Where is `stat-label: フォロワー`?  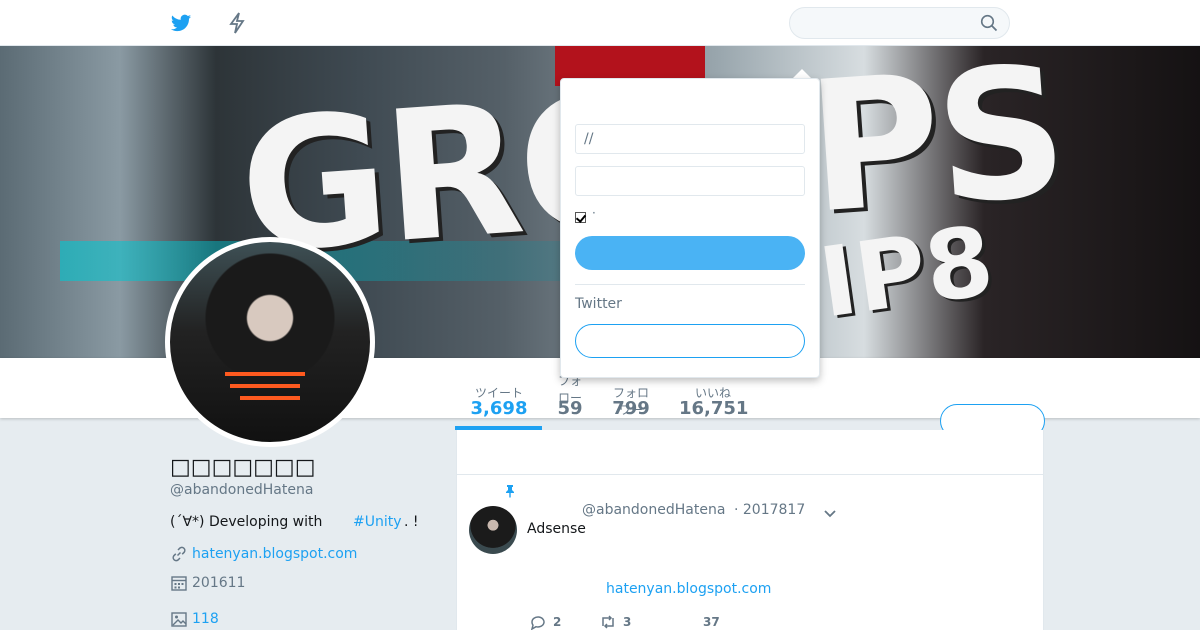 stat-label: フォロワー is located at coordinates (630, 401).